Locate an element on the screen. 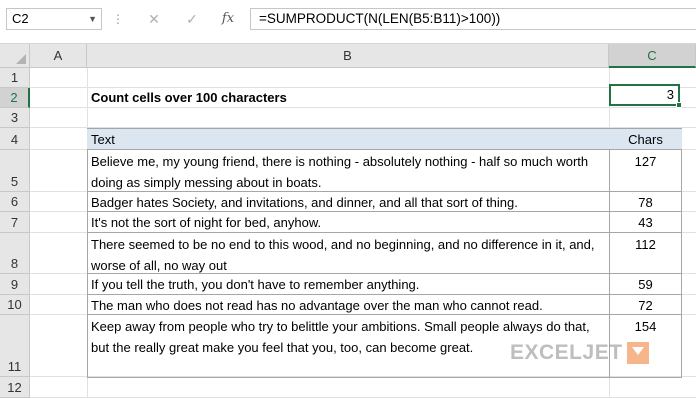 The height and width of the screenshot is (398, 696). chars-cell: 72 is located at coordinates (645, 305).